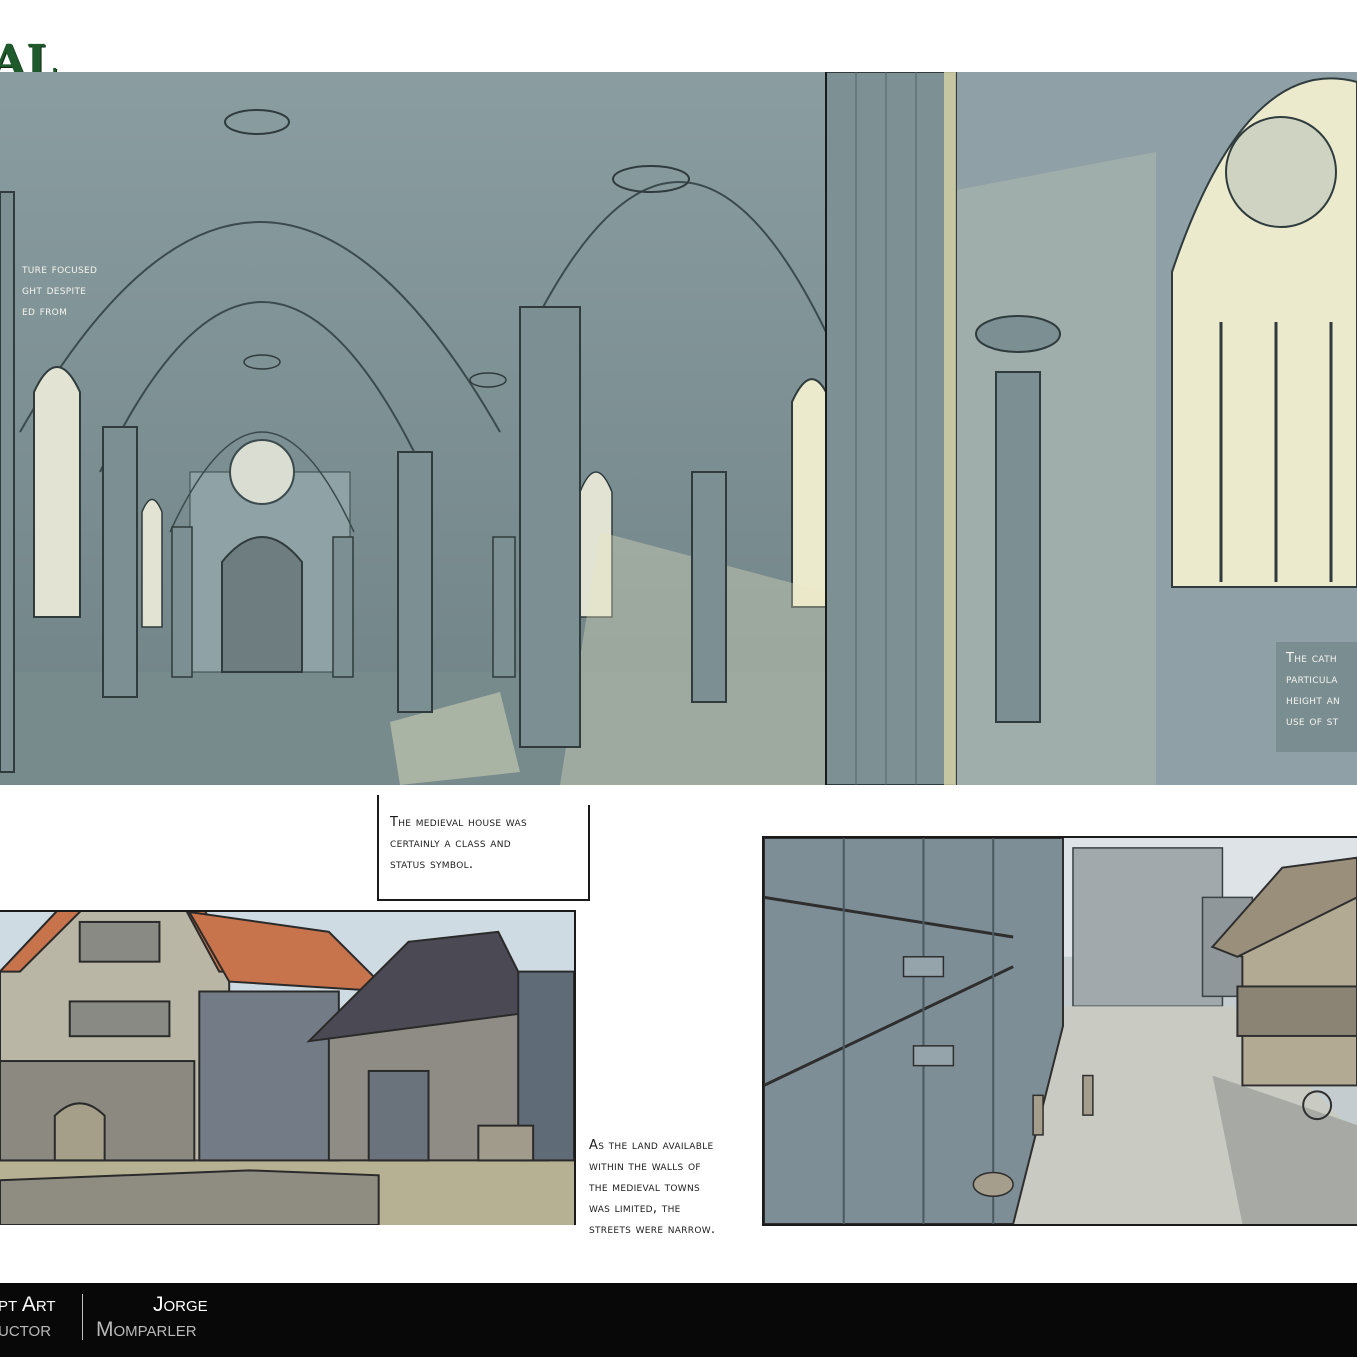 The height and width of the screenshot is (1357, 1357). What do you see at coordinates (60, 269) in the screenshot?
I see `caption-line: ture focused` at bounding box center [60, 269].